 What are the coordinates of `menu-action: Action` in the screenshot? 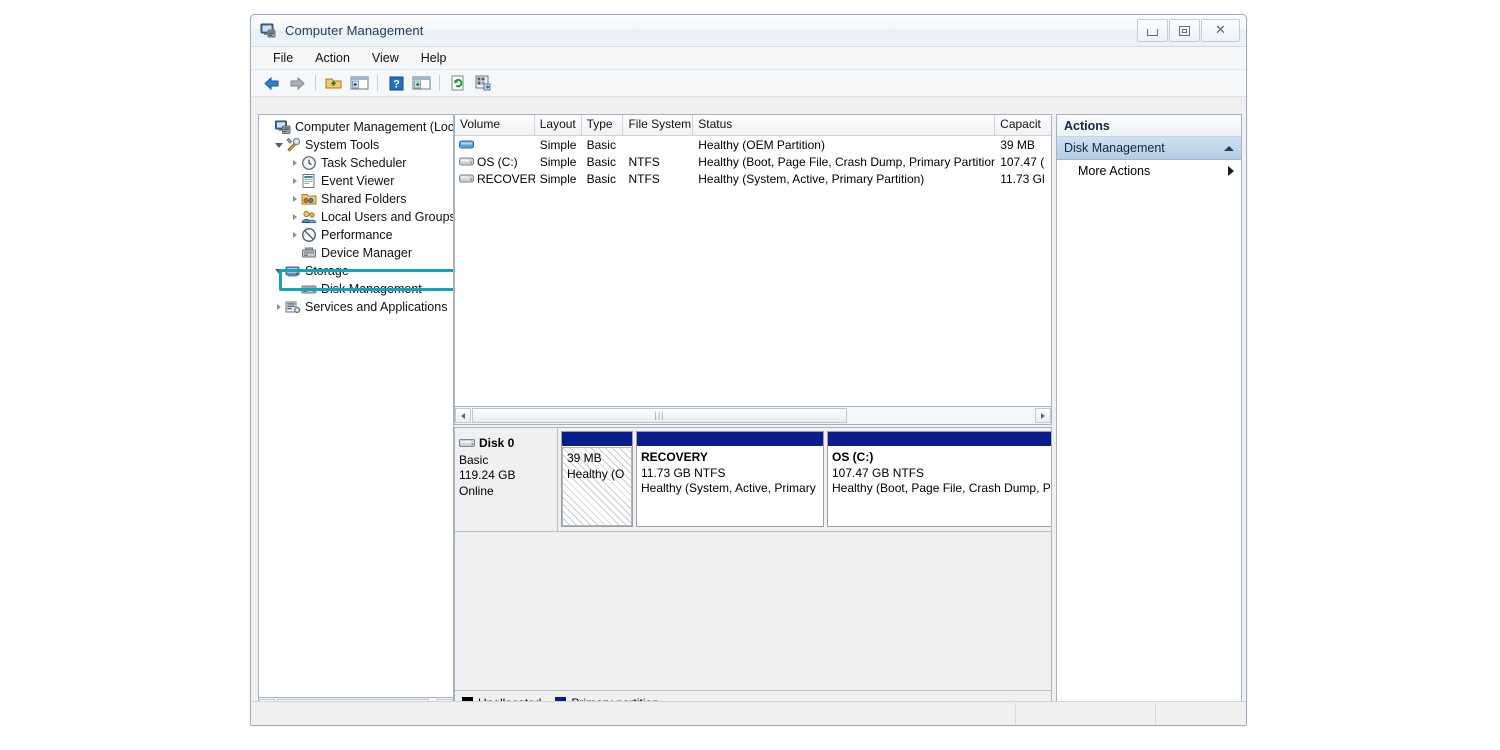 It's located at (332, 58).